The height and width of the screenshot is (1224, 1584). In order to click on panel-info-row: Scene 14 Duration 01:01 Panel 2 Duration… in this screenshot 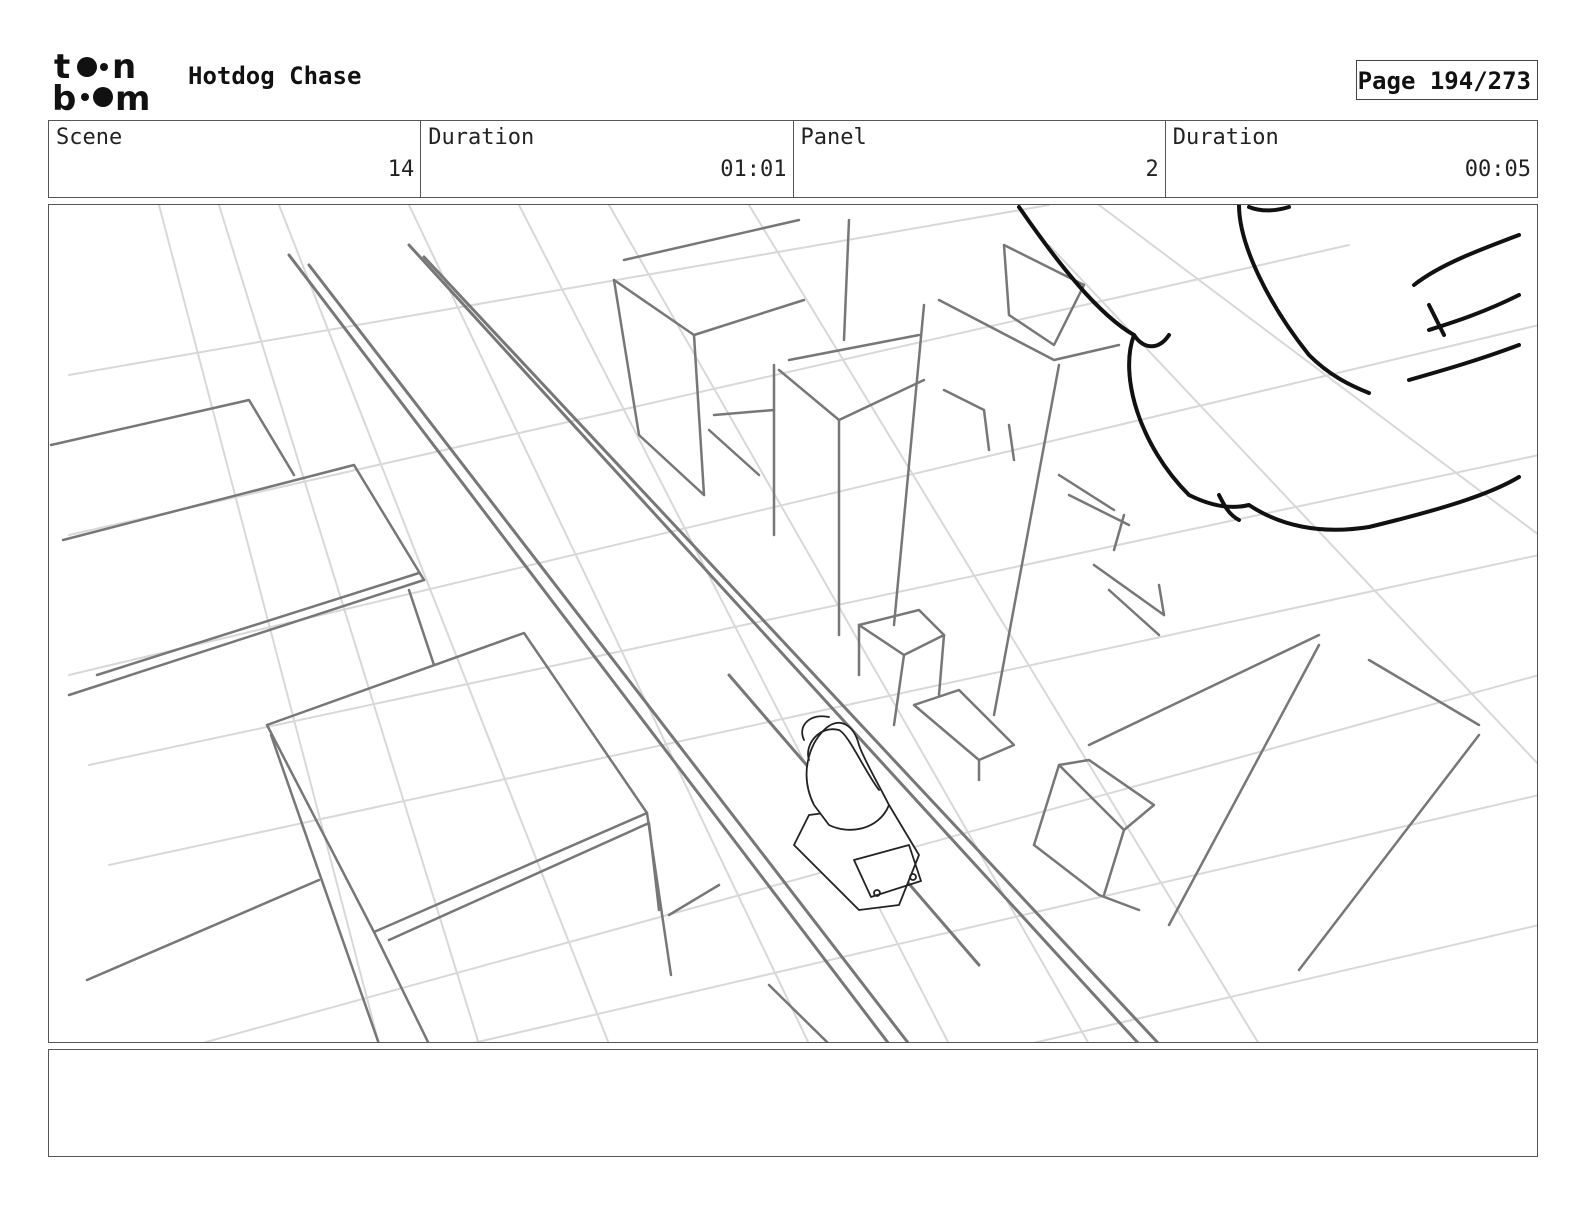, I will do `click(793, 159)`.